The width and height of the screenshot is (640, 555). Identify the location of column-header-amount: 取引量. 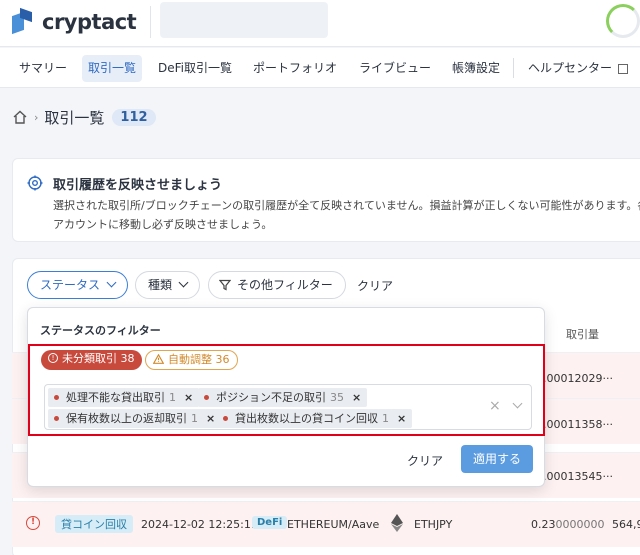
(582, 334).